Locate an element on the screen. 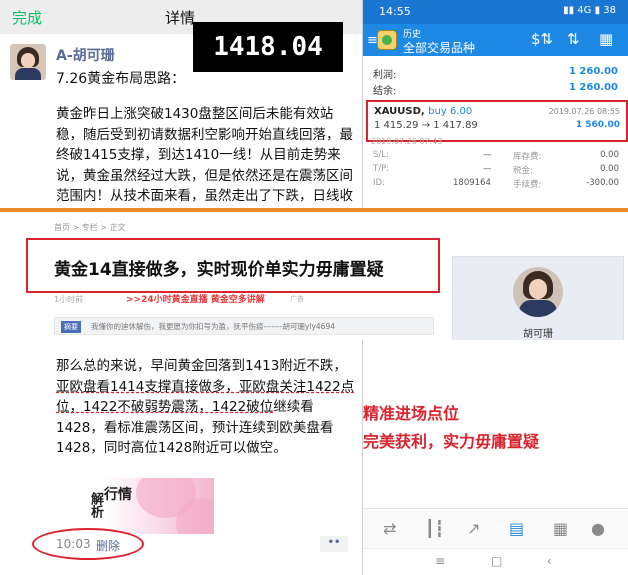 This screenshot has height=575, width=628. balance-label: 结余: is located at coordinates (385, 91).